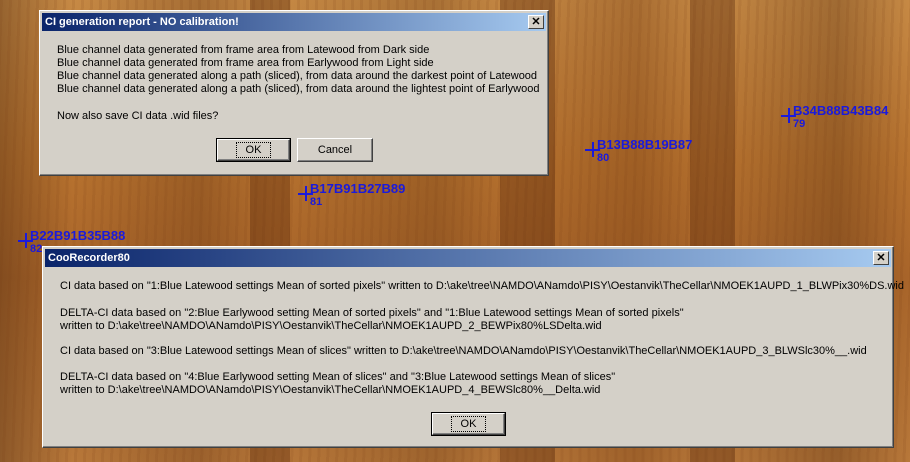  What do you see at coordinates (138, 116) in the screenshot?
I see `save-question: Now also save CI data .wid files?` at bounding box center [138, 116].